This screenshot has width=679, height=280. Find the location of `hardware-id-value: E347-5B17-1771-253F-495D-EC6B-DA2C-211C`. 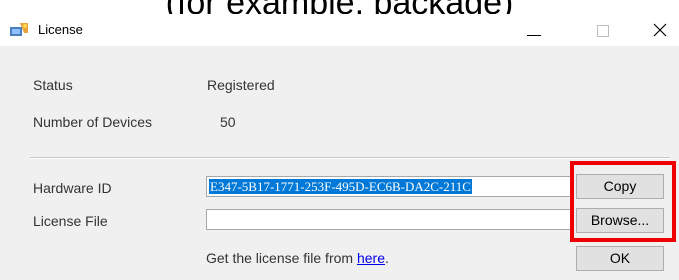

hardware-id-value: E347-5B17-1771-253F-495D-EC6B-DA2C-211C is located at coordinates (340, 186).